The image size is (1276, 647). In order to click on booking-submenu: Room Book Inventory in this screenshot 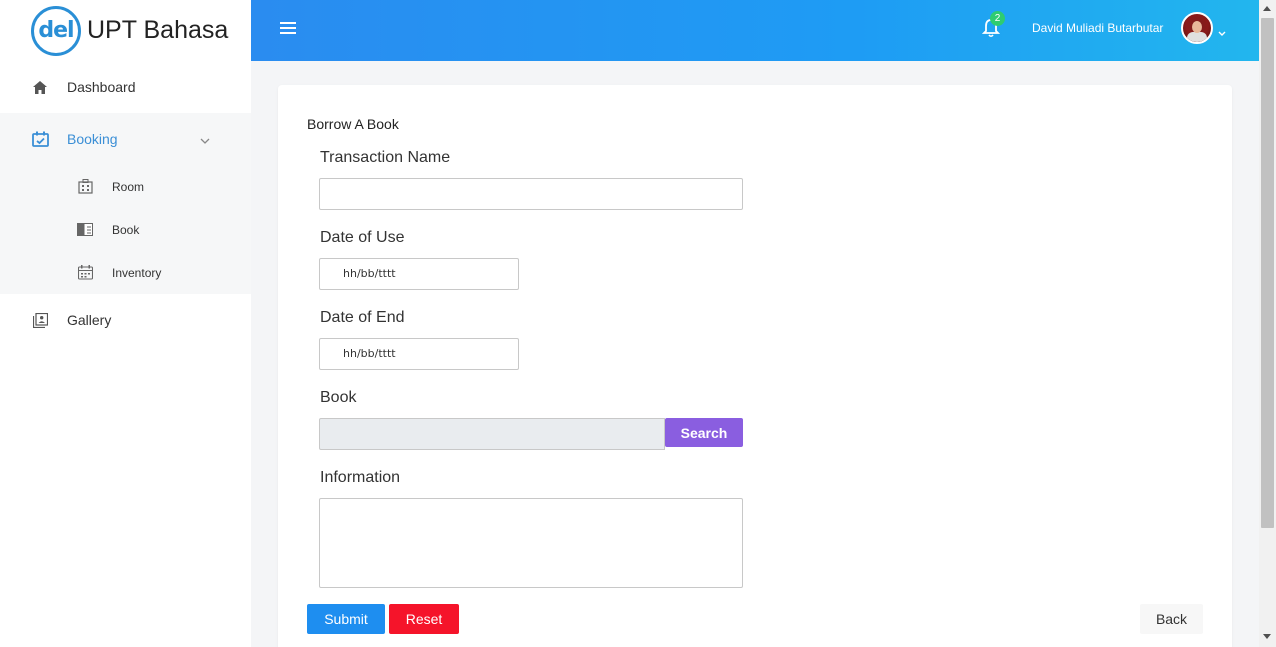, I will do `click(125, 229)`.